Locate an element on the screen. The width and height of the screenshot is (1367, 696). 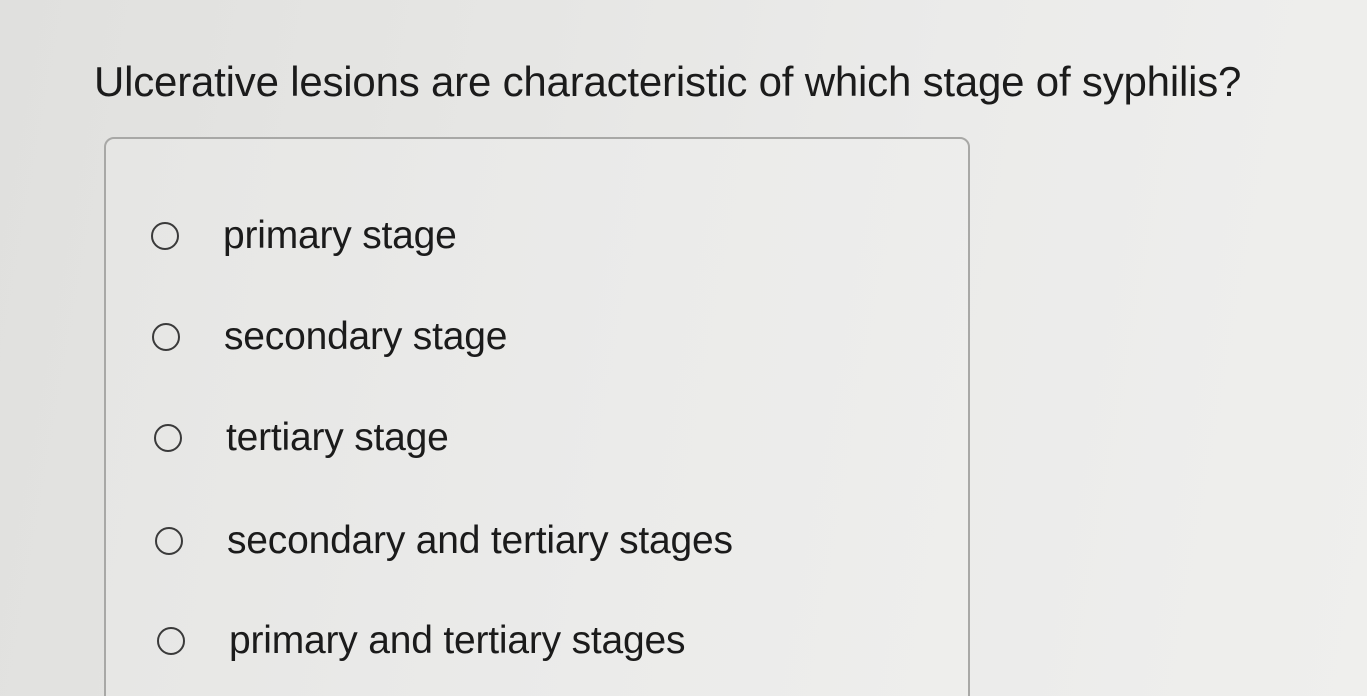
option-primary-stage: primary stage is located at coordinates (304, 236).